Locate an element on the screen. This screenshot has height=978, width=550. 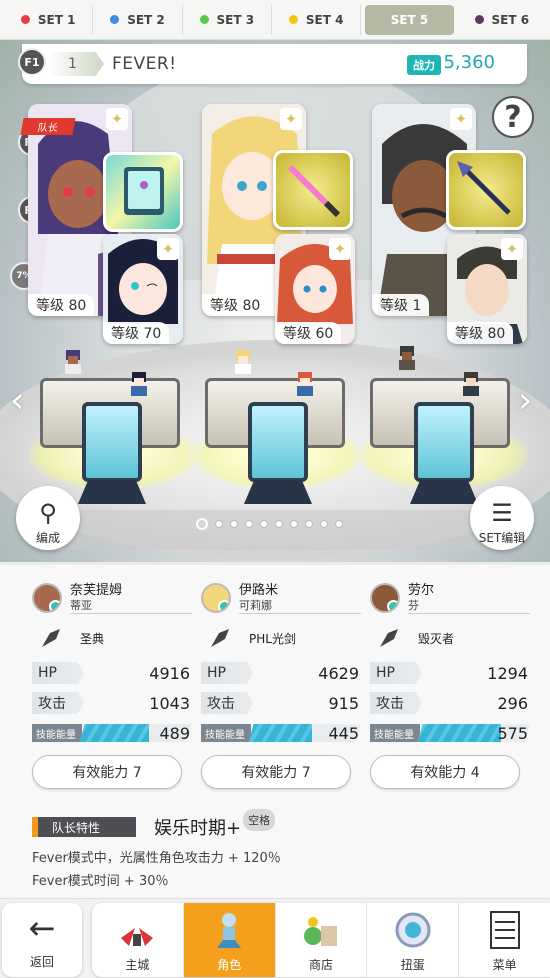
support-name: 蒂亚 is located at coordinates (81, 605).